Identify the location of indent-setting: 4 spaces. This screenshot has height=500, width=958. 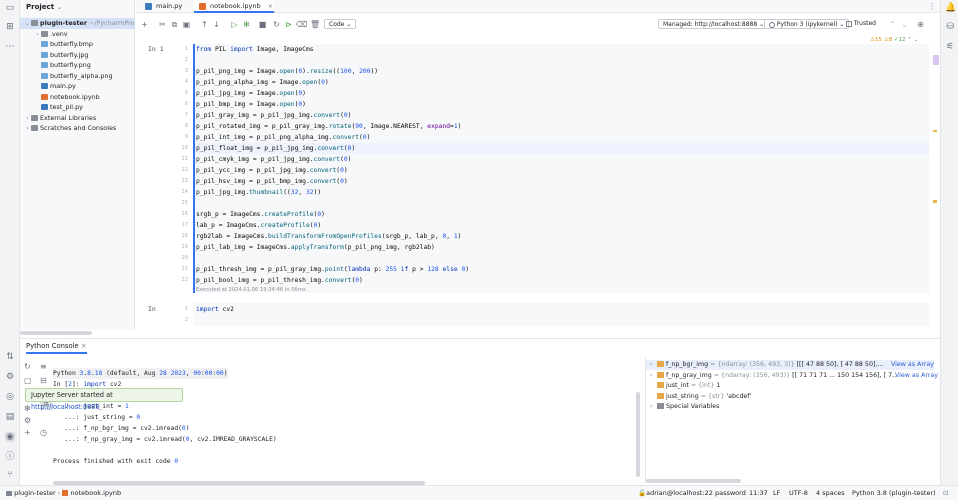
(830, 493).